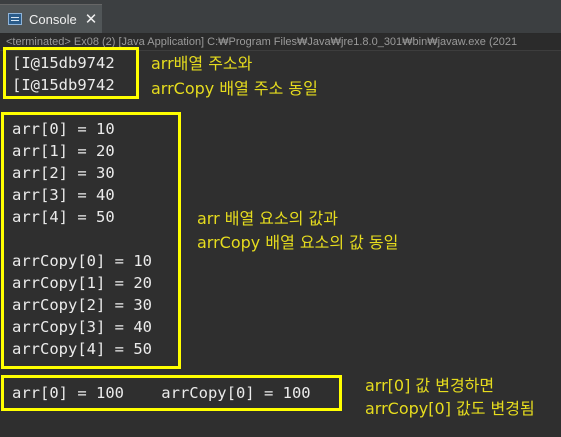 The width and height of the screenshot is (561, 437). Describe the element at coordinates (82, 261) in the screenshot. I see `output-line: arrCopy[0] = 10` at that location.